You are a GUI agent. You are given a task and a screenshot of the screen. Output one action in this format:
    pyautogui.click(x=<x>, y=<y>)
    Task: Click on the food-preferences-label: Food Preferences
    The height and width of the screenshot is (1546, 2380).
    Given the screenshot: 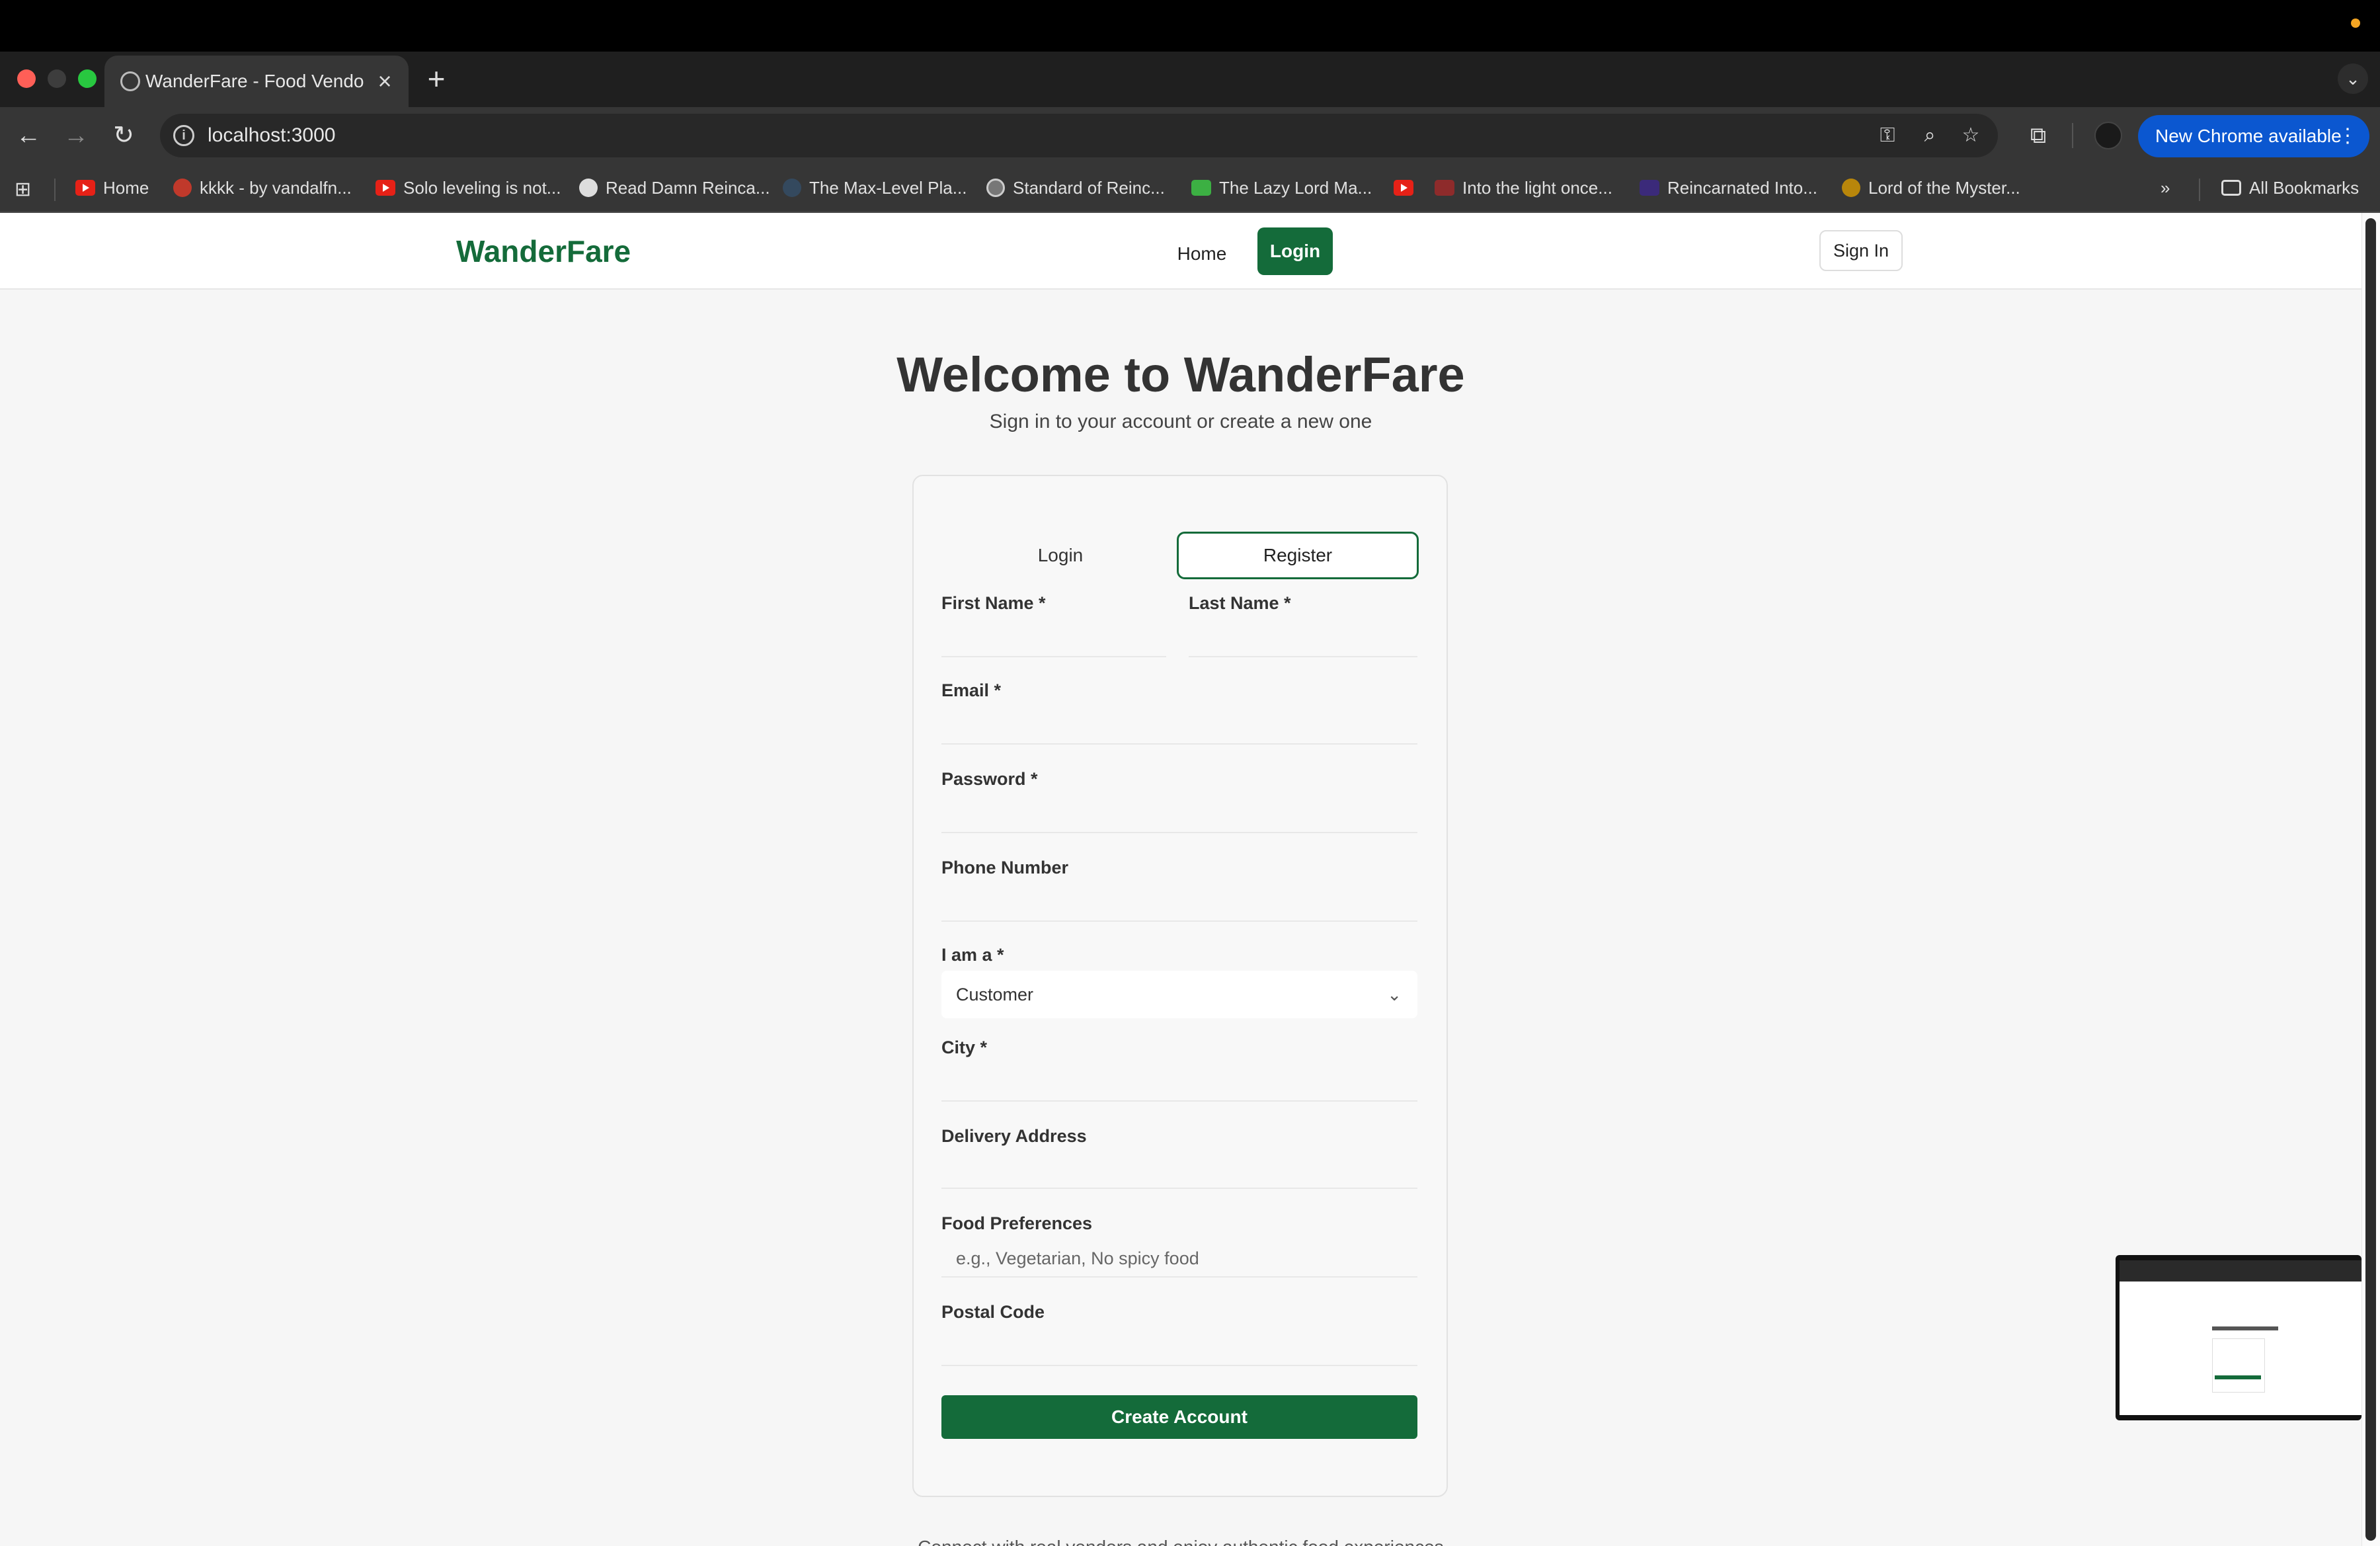 What is the action you would take?
    pyautogui.click(x=1017, y=1223)
    